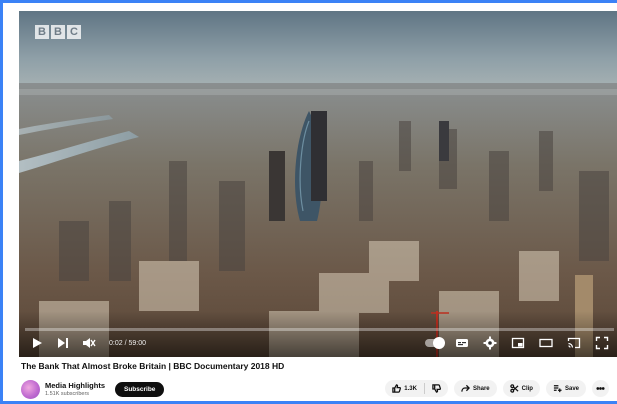 The image size is (617, 404). I want to click on more-actions-button, so click(600, 388).